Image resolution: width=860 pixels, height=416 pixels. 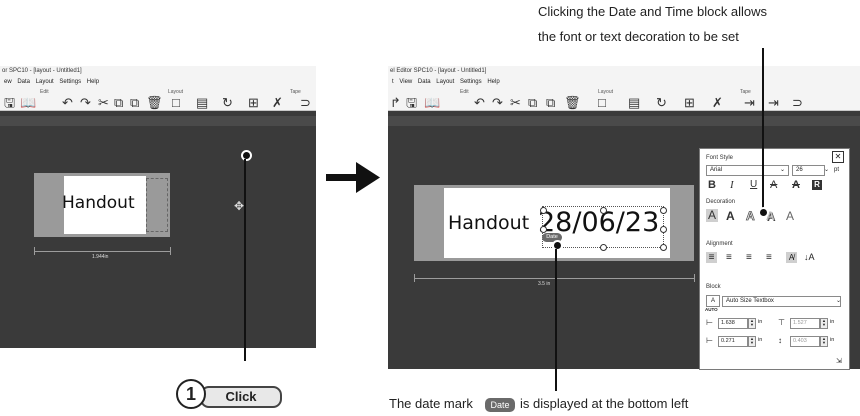 I want to click on height-icon: ↕, so click(x=780, y=340).